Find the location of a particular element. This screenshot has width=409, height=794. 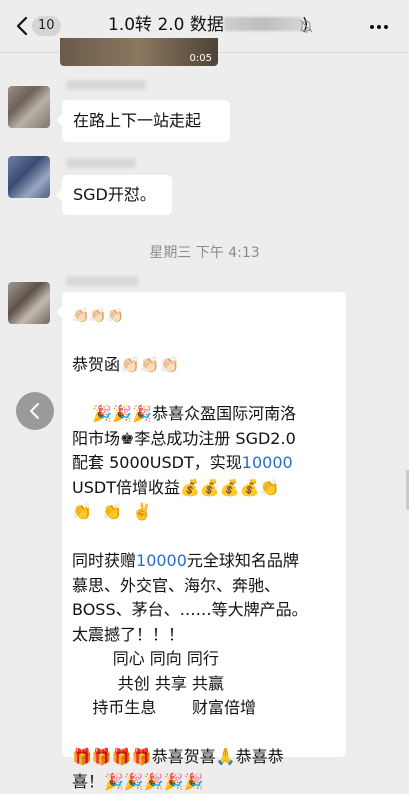

message-line: 同心 同向 同行 is located at coordinates (204, 659).